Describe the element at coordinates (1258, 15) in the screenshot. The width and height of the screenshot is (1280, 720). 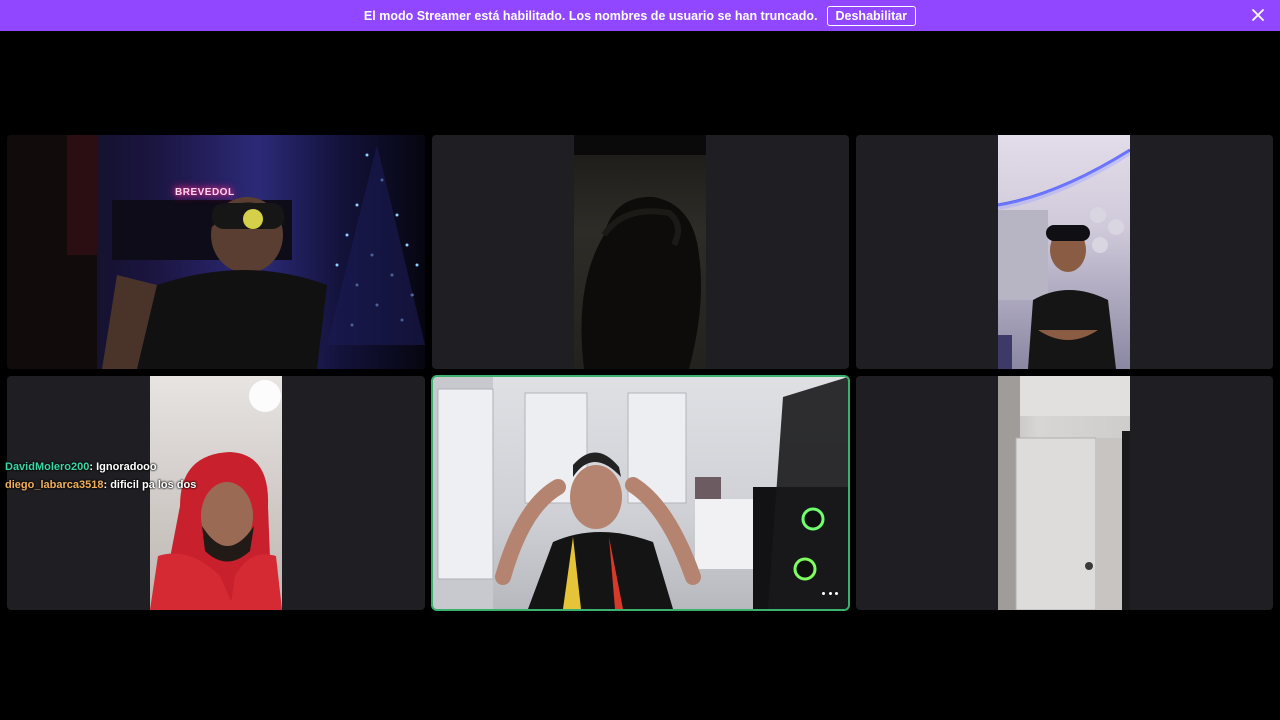
I see `close-icon` at that location.